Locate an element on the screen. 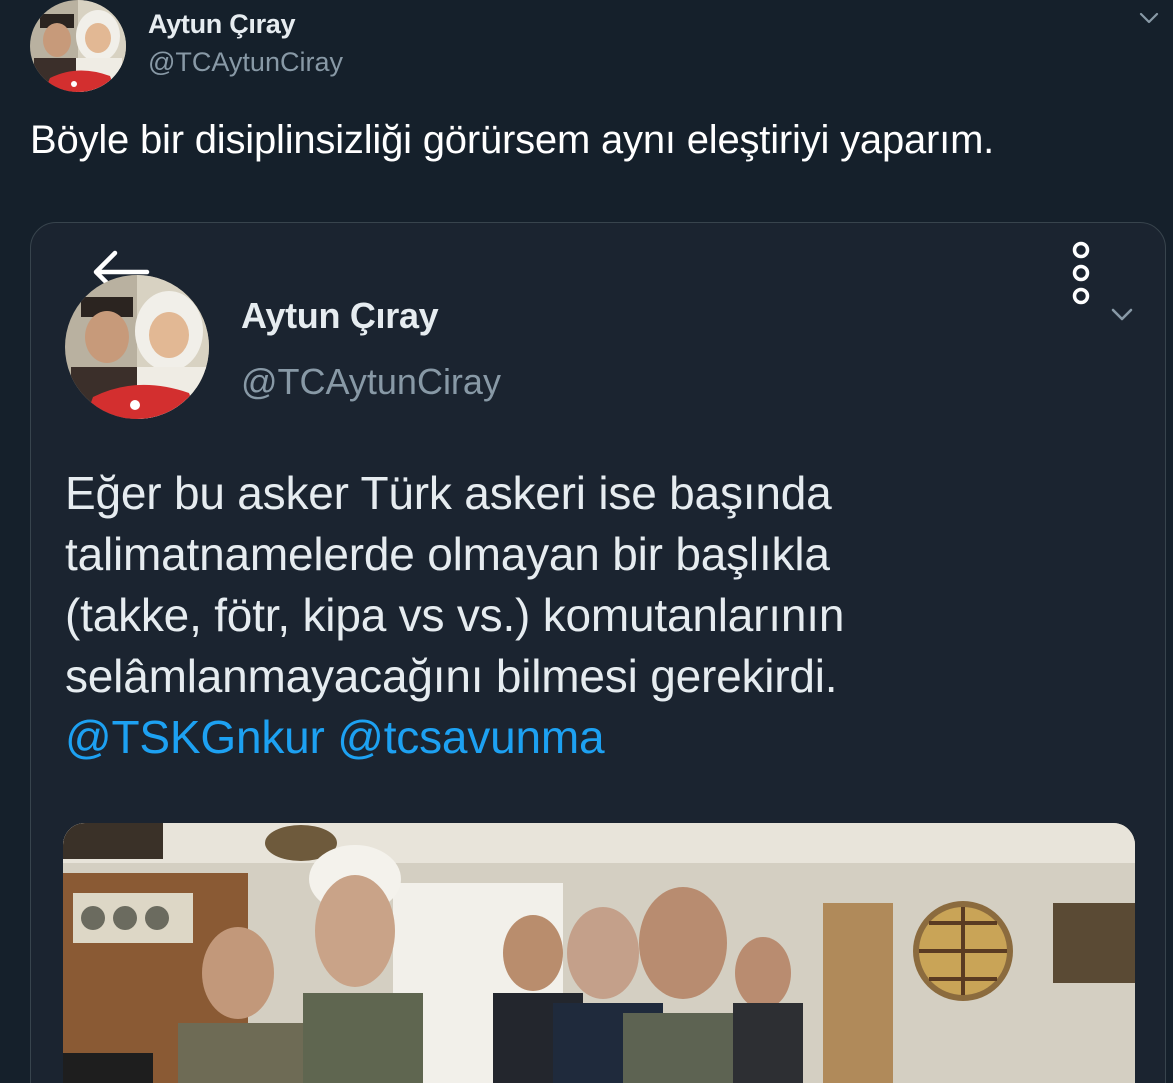 The height and width of the screenshot is (1083, 1173). author-name: Aytun Çıray is located at coordinates (222, 24).